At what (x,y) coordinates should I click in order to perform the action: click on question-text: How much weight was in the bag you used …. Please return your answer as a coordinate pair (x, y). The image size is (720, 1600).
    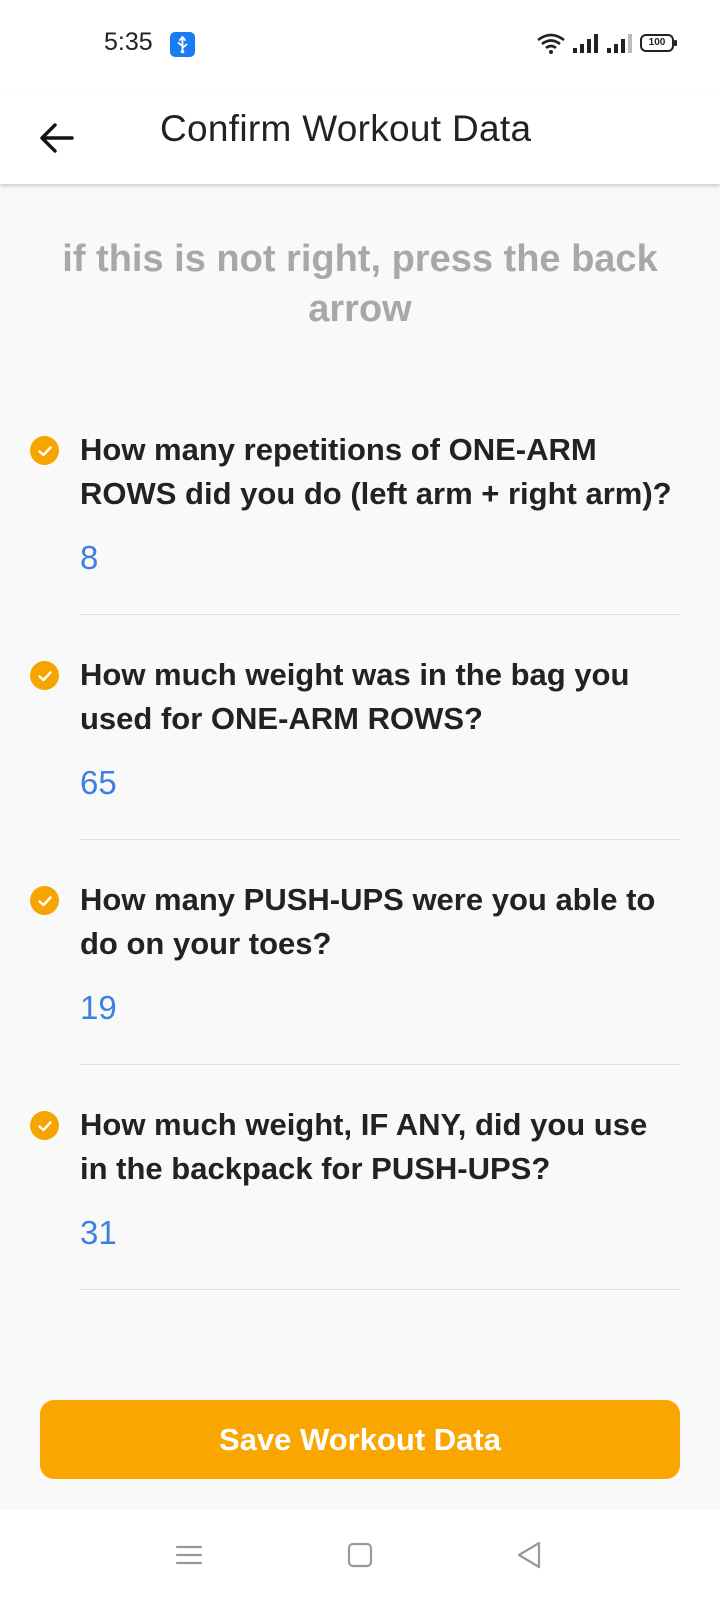
    Looking at the image, I should click on (355, 696).